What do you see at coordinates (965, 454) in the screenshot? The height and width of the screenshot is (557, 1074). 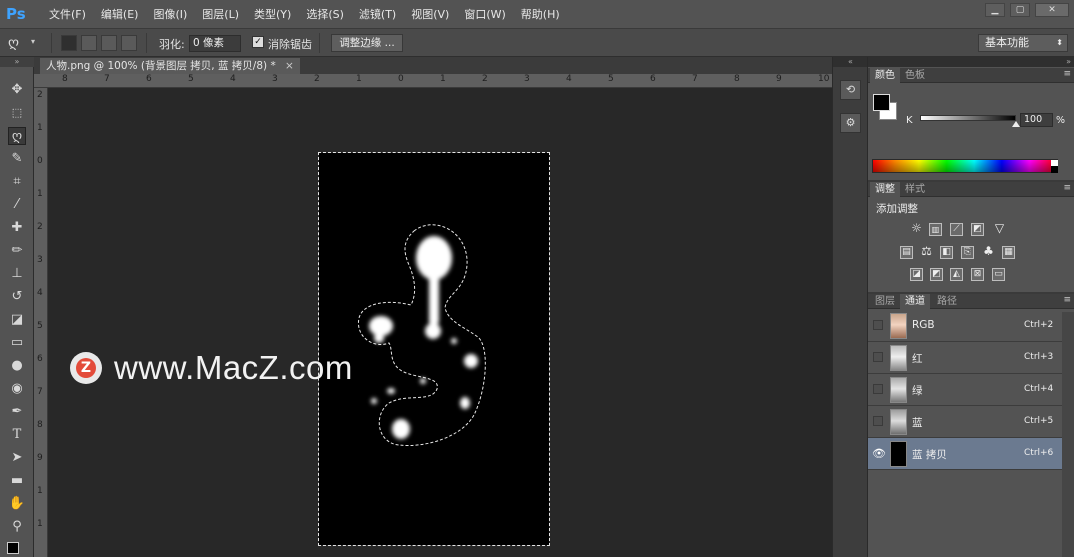 I see `channel-row-blue-copy: 👁 蓝 拷贝 Ctrl+6` at bounding box center [965, 454].